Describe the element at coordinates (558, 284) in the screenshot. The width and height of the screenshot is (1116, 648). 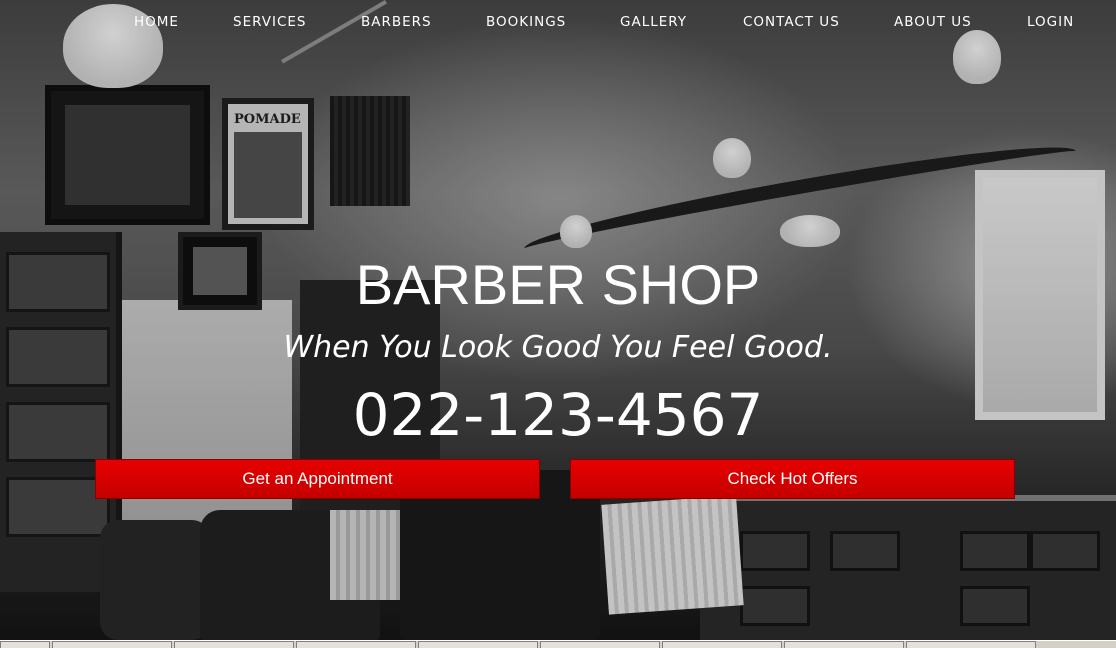
I see `hero-title: BARBER SHOP` at that location.